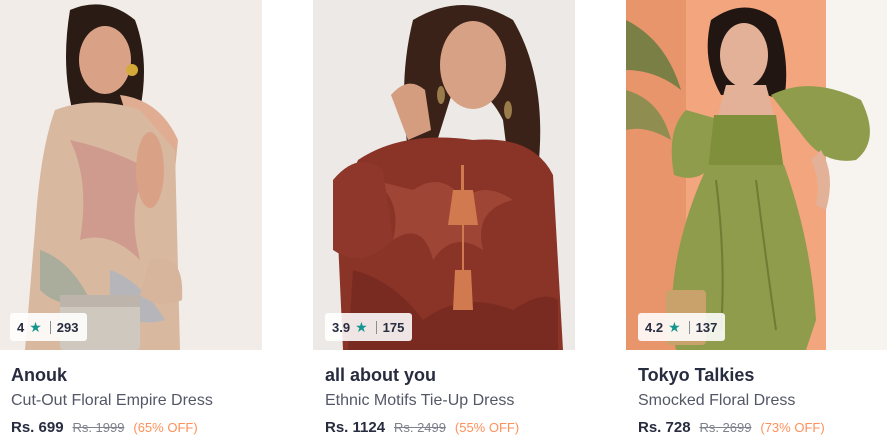 Image resolution: width=887 pixels, height=445 pixels. I want to click on rating-count: 137, so click(706, 327).